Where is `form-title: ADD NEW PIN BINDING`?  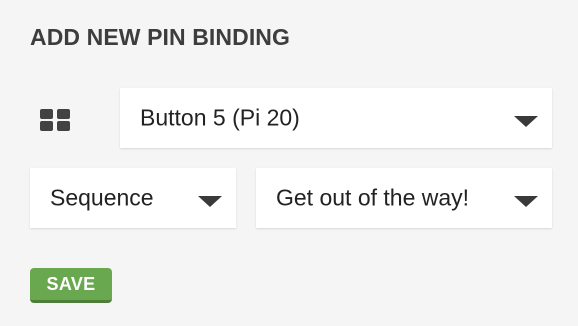 form-title: ADD NEW PIN BINDING is located at coordinates (160, 37).